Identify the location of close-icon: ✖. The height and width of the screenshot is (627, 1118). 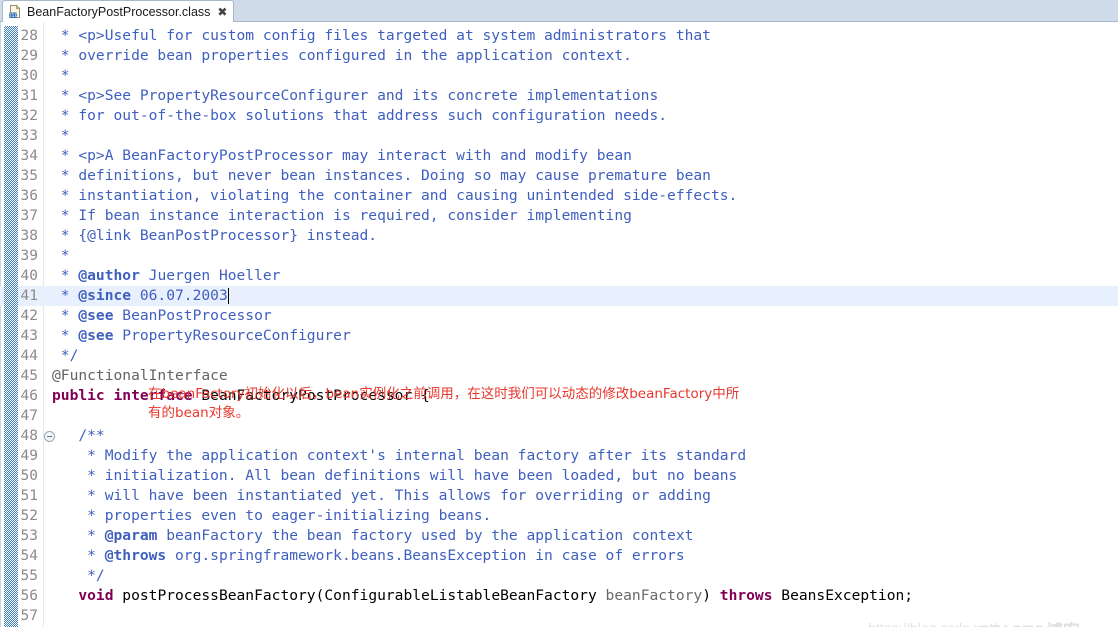
(222, 12).